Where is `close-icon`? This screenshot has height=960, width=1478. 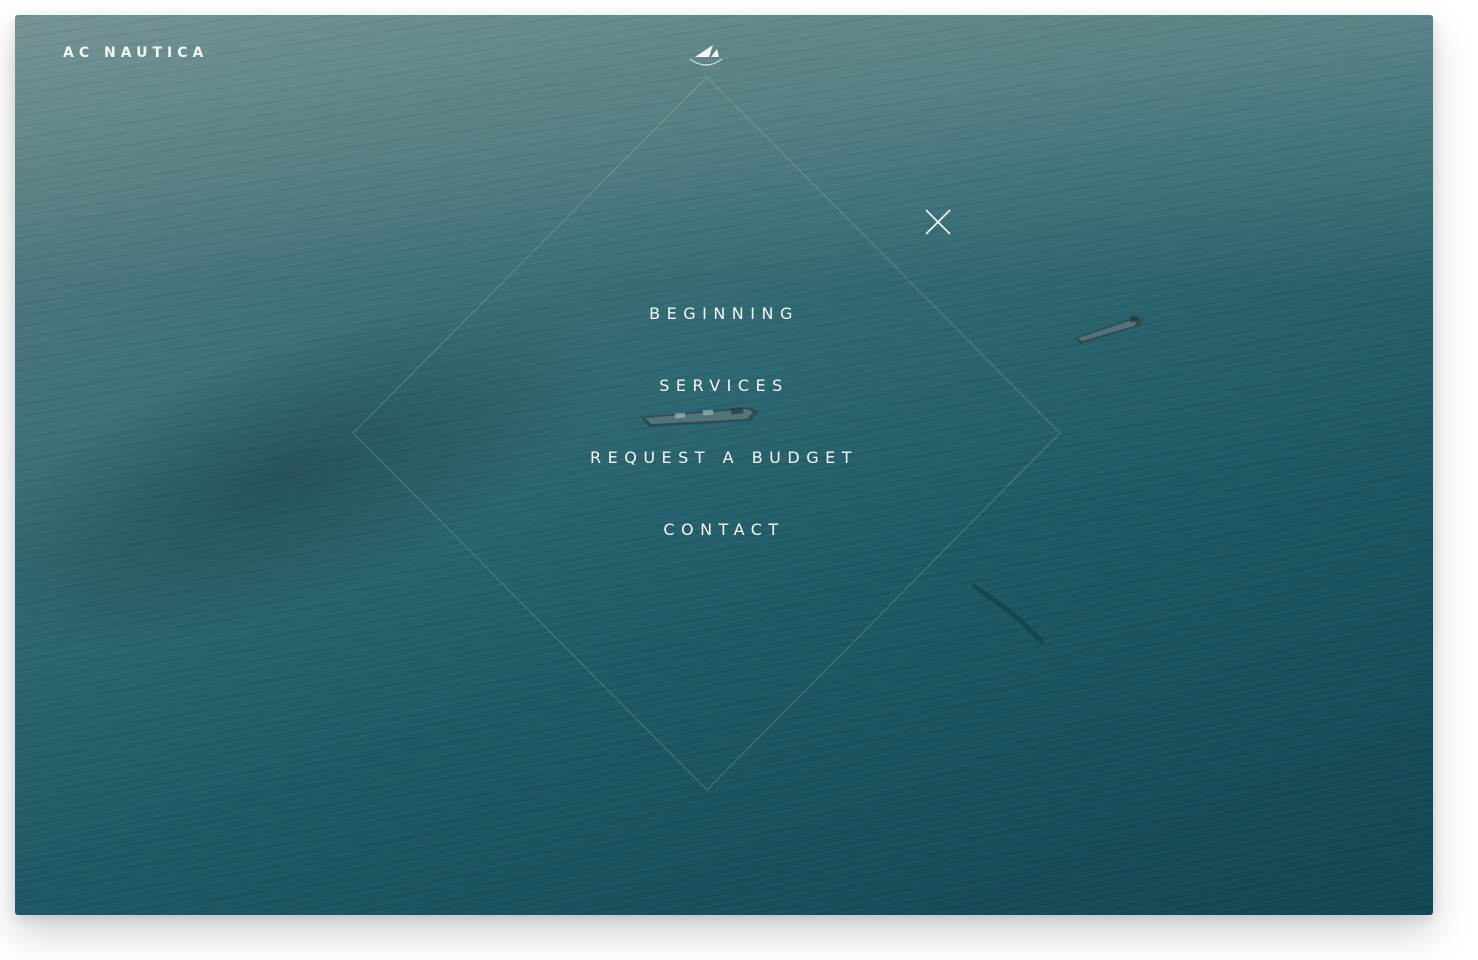
close-icon is located at coordinates (938, 222).